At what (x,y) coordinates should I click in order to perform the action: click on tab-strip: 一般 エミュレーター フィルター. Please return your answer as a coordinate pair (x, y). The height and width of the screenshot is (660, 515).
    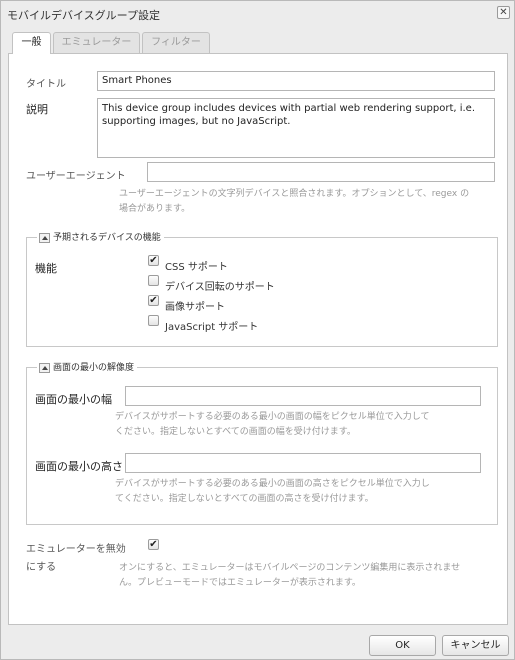
    Looking at the image, I should click on (262, 43).